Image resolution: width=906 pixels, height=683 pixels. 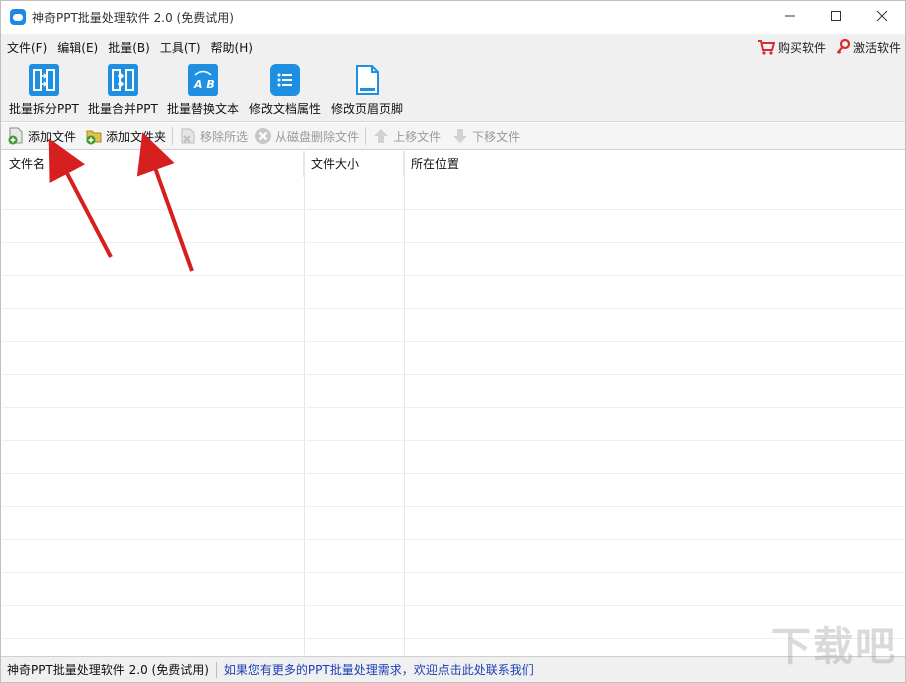 What do you see at coordinates (16, 136) in the screenshot?
I see `add-file-icon` at bounding box center [16, 136].